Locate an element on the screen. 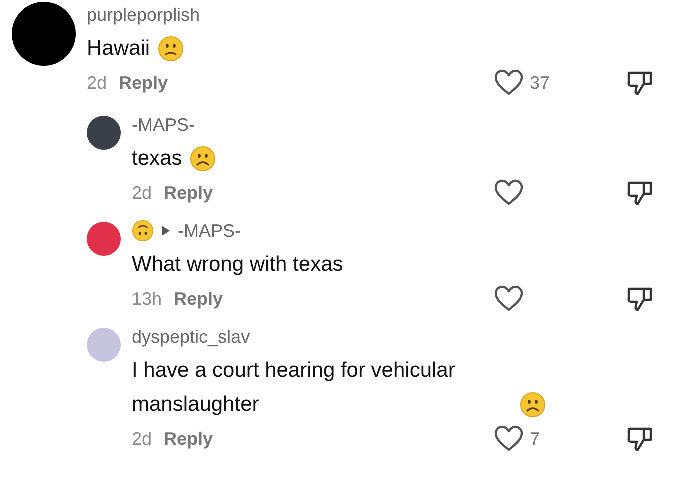 The height and width of the screenshot is (483, 680). caret-icon is located at coordinates (166, 231).